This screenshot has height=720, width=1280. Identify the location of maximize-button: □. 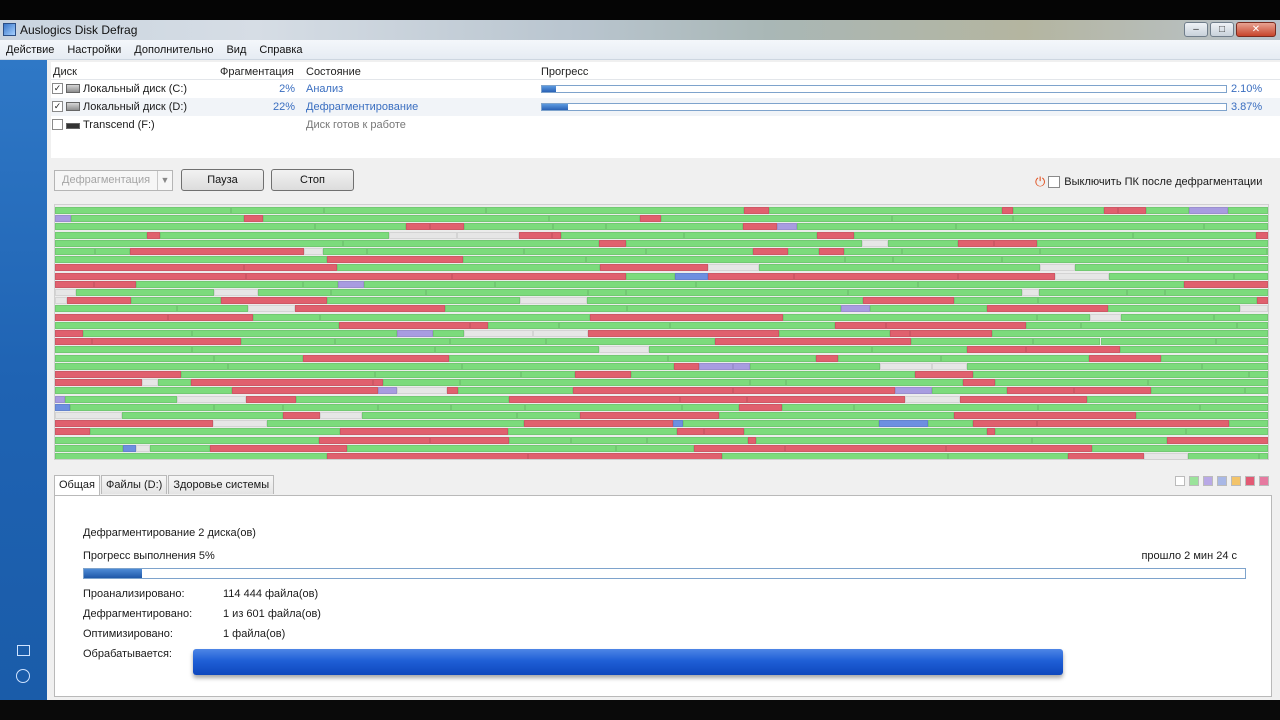
(1222, 29).